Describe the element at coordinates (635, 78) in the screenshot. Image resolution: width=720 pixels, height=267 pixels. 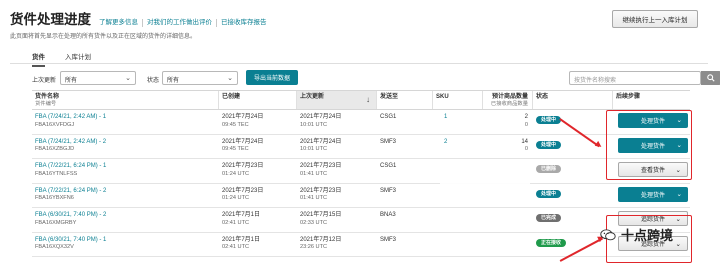
I see `shipment-search-input: 按货件名称搜索` at that location.